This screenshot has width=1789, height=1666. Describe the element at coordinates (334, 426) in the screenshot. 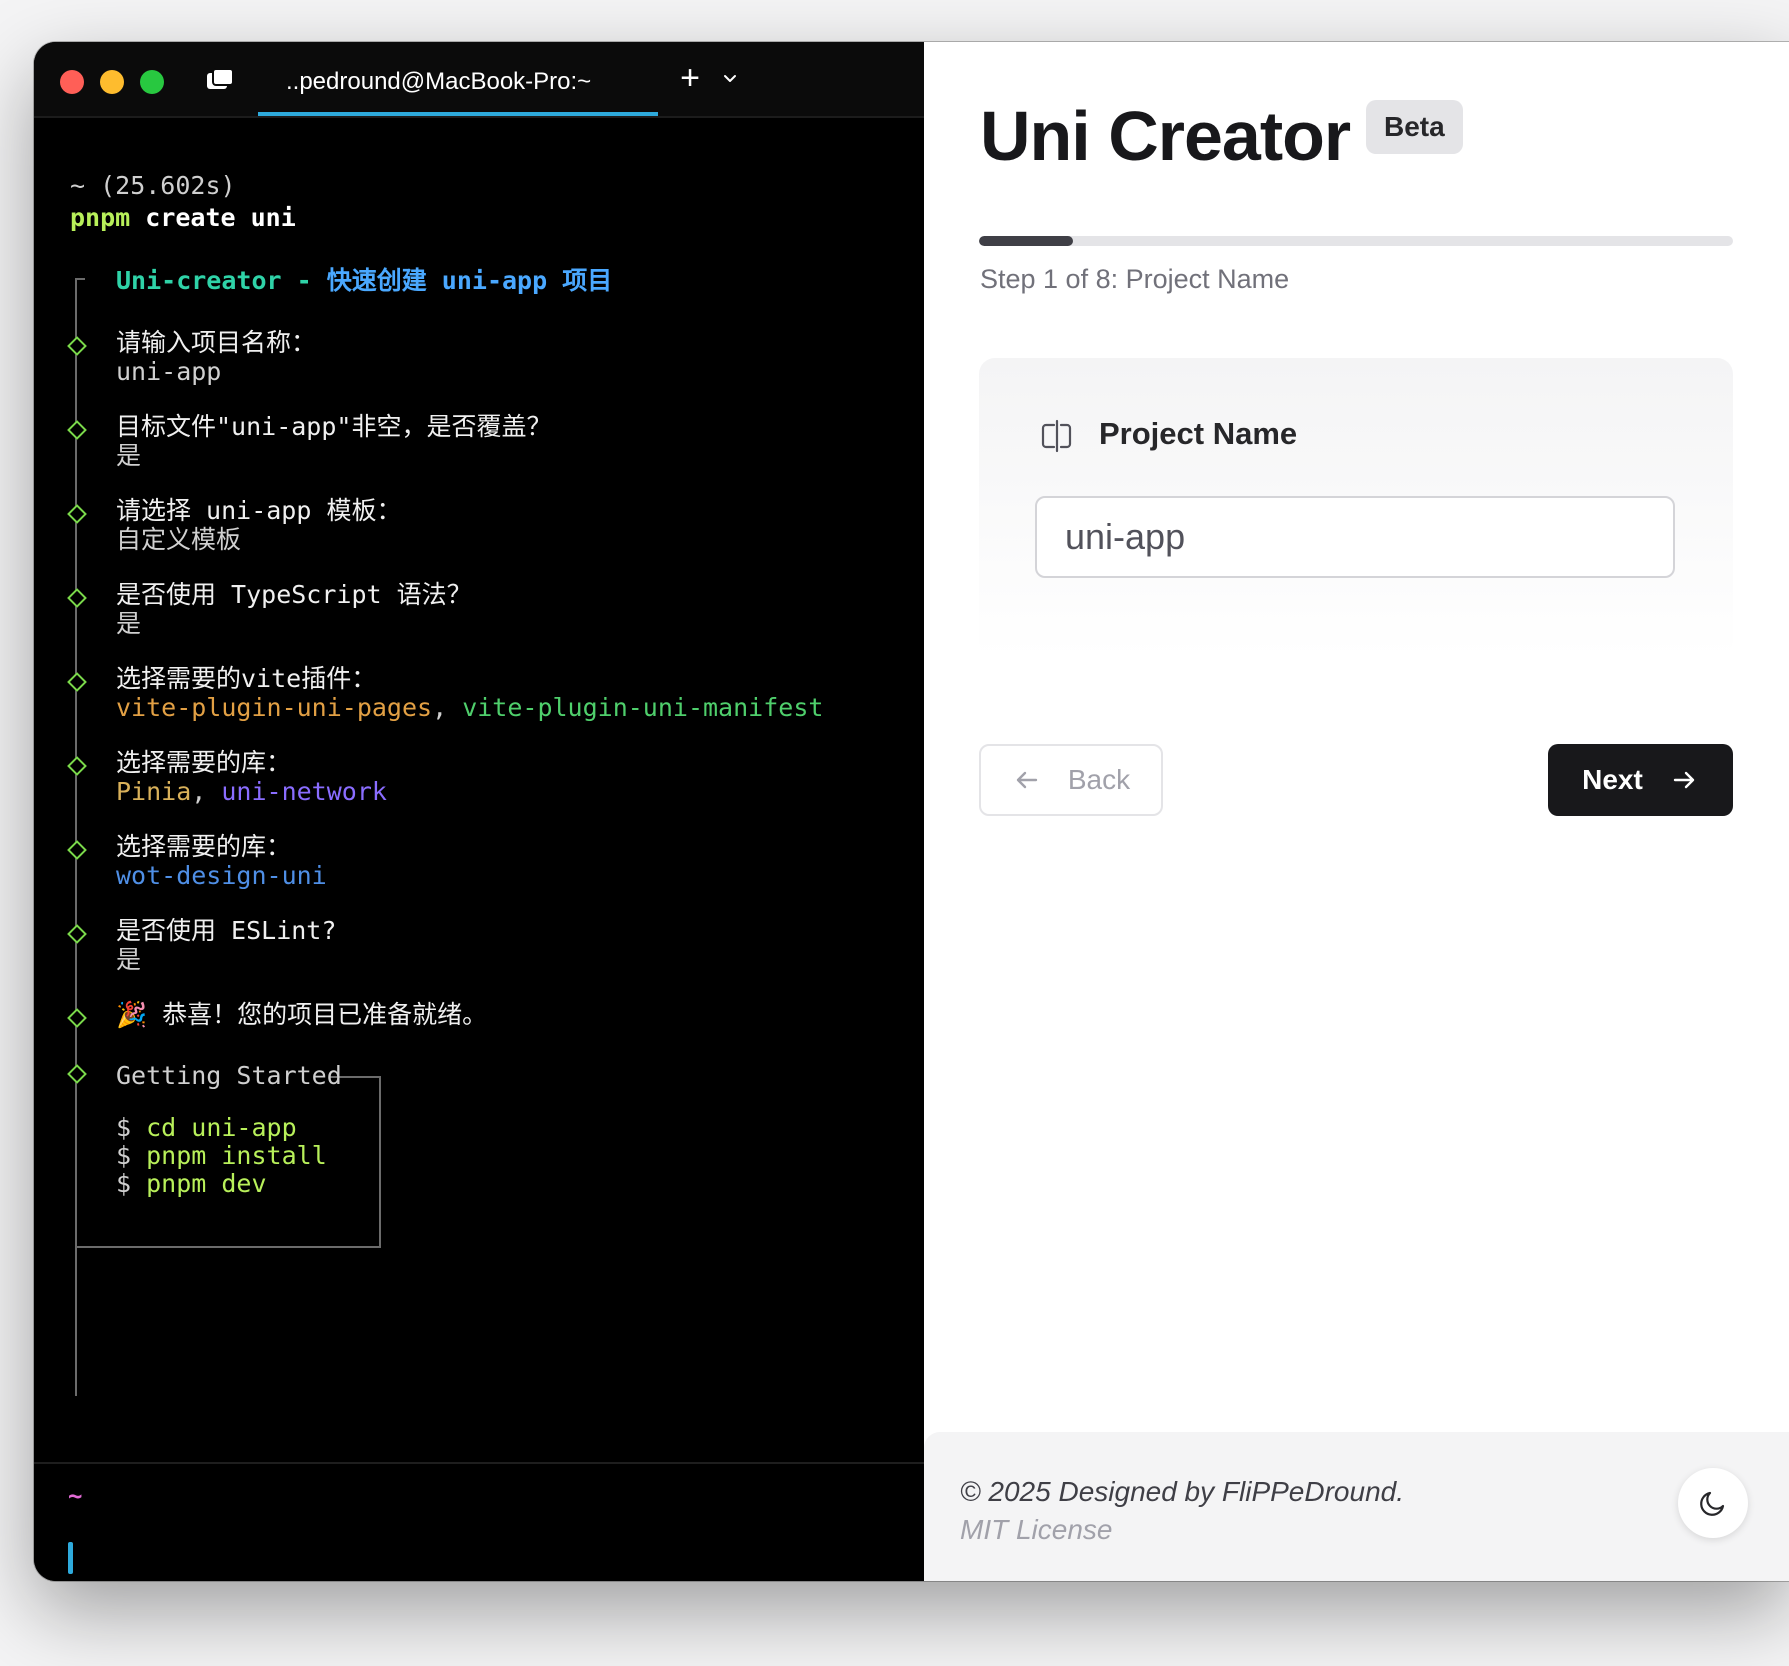

I see `step-question: 目标文件"uni-app"非空，是否覆盖？` at that location.